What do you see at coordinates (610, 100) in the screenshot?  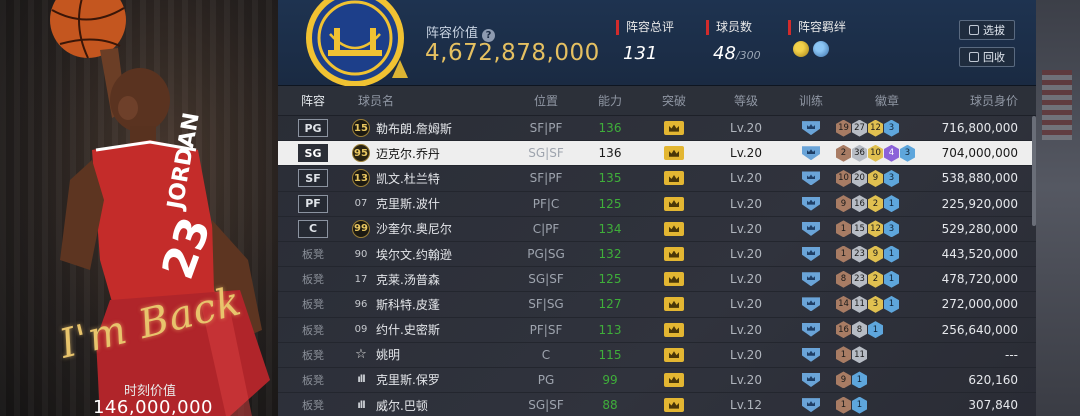 I see `header-ability: 能力` at bounding box center [610, 100].